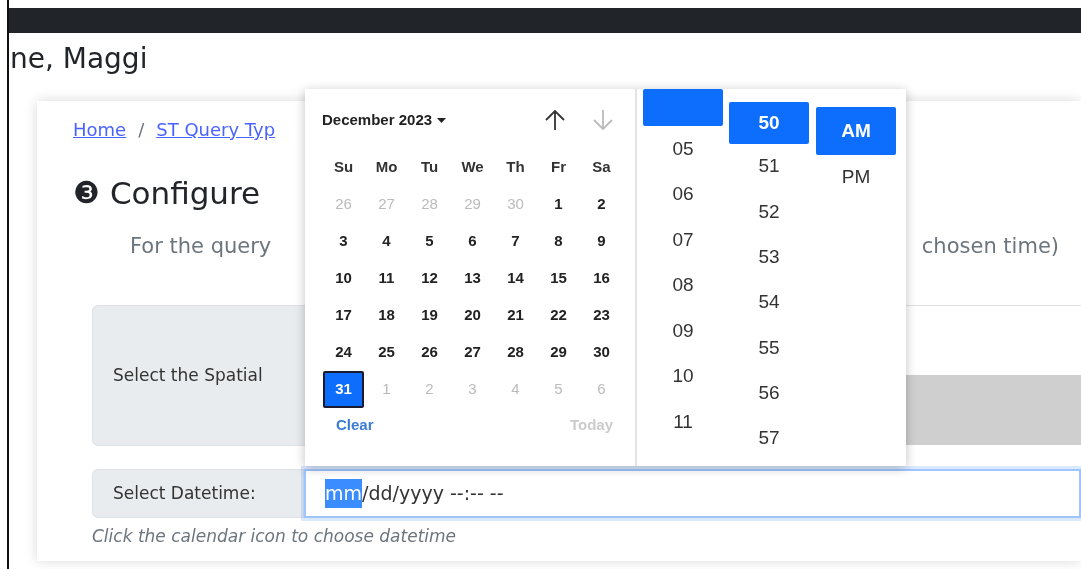 This screenshot has height=569, width=1081. What do you see at coordinates (472, 241) in the screenshot?
I see `calendar-day: 6` at bounding box center [472, 241].